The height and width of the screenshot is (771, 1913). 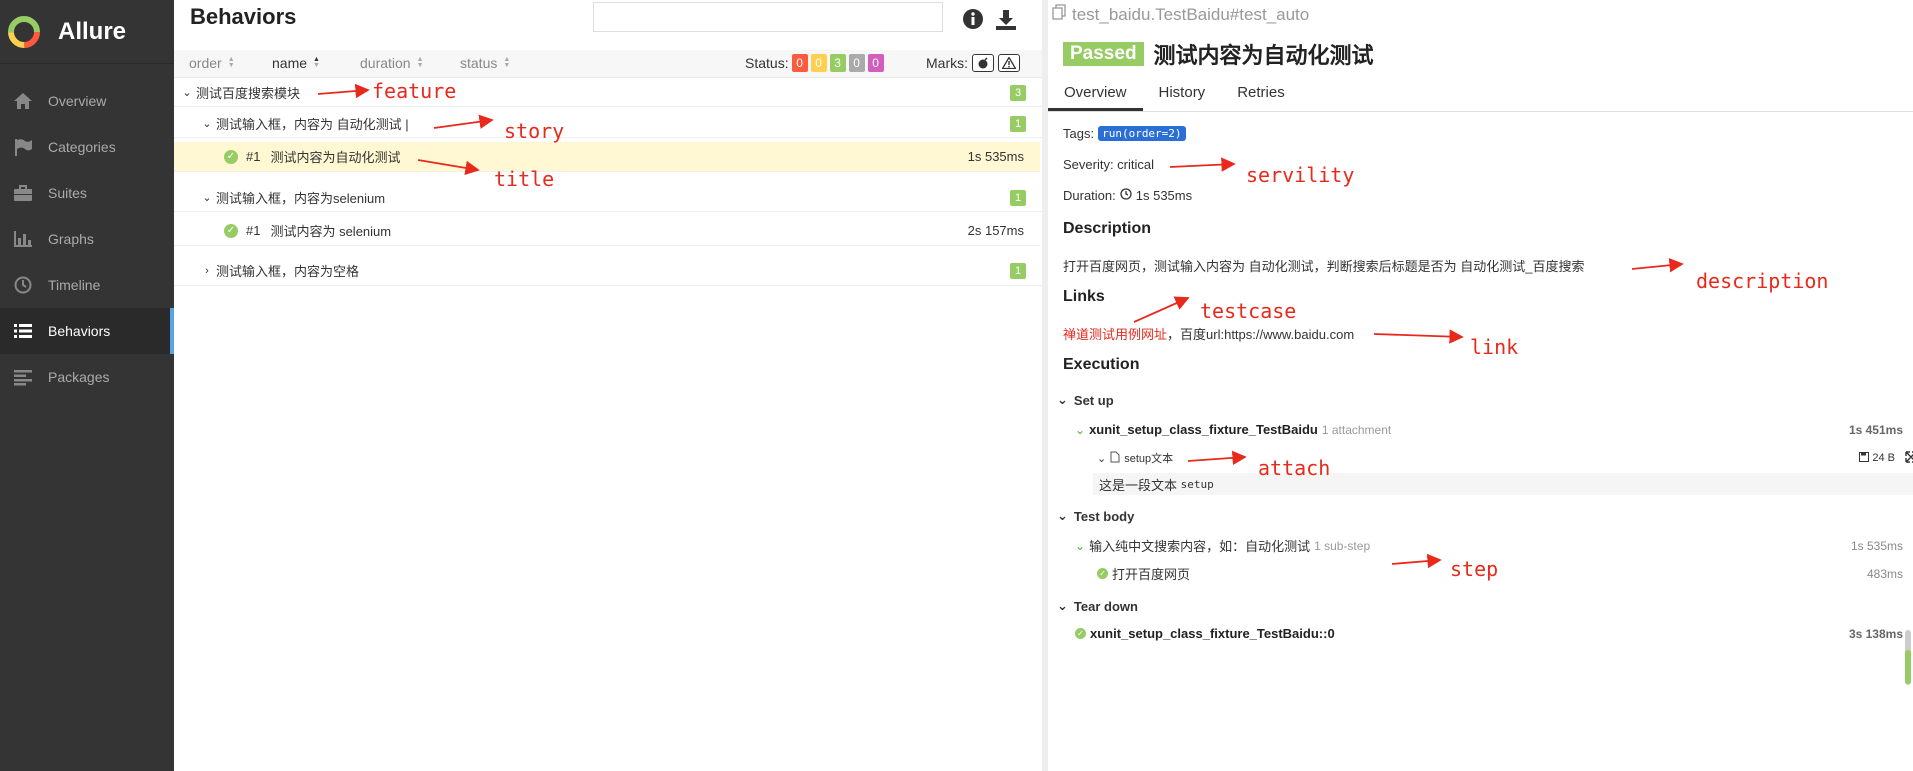 What do you see at coordinates (1142, 133) in the screenshot?
I see `tag-badge: run(order=2)` at bounding box center [1142, 133].